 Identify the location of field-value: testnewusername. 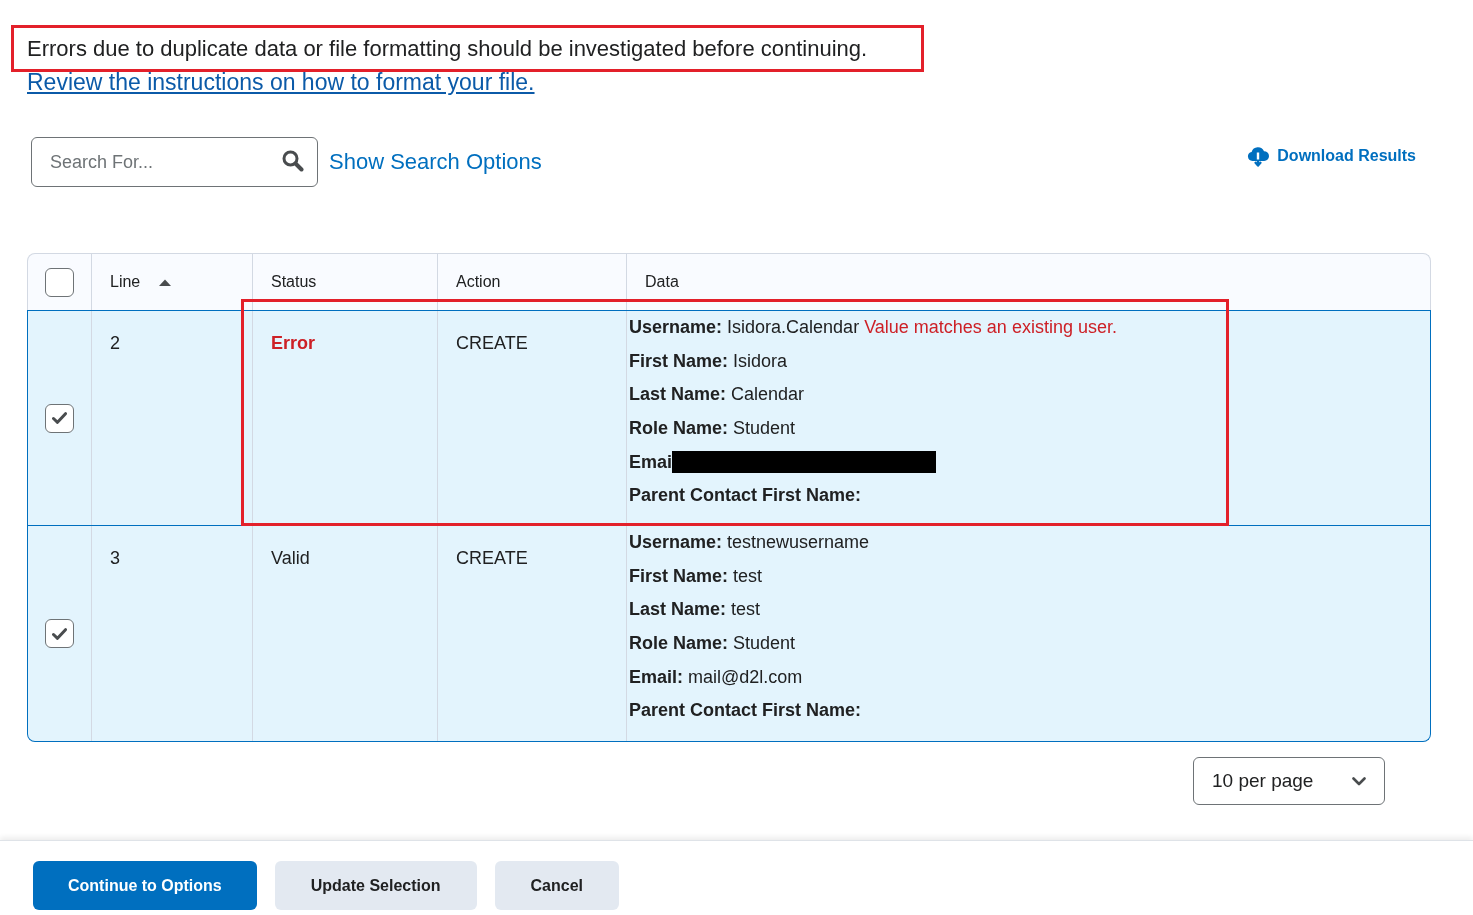
(798, 543).